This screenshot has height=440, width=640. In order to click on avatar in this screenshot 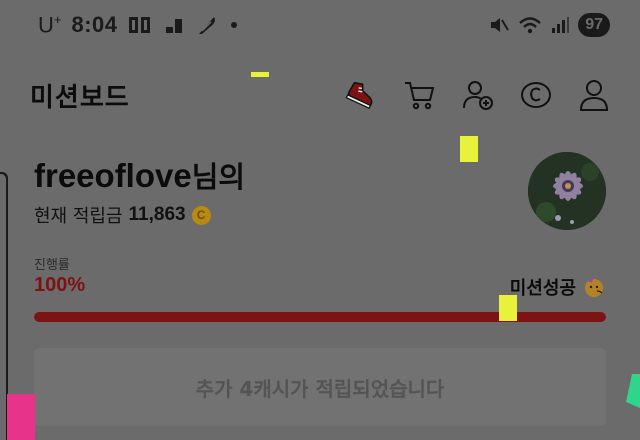, I will do `click(567, 191)`.